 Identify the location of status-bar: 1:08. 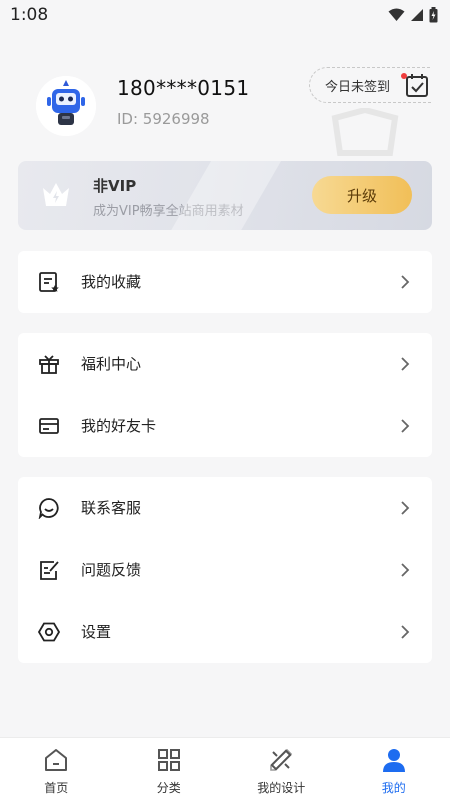
(225, 15).